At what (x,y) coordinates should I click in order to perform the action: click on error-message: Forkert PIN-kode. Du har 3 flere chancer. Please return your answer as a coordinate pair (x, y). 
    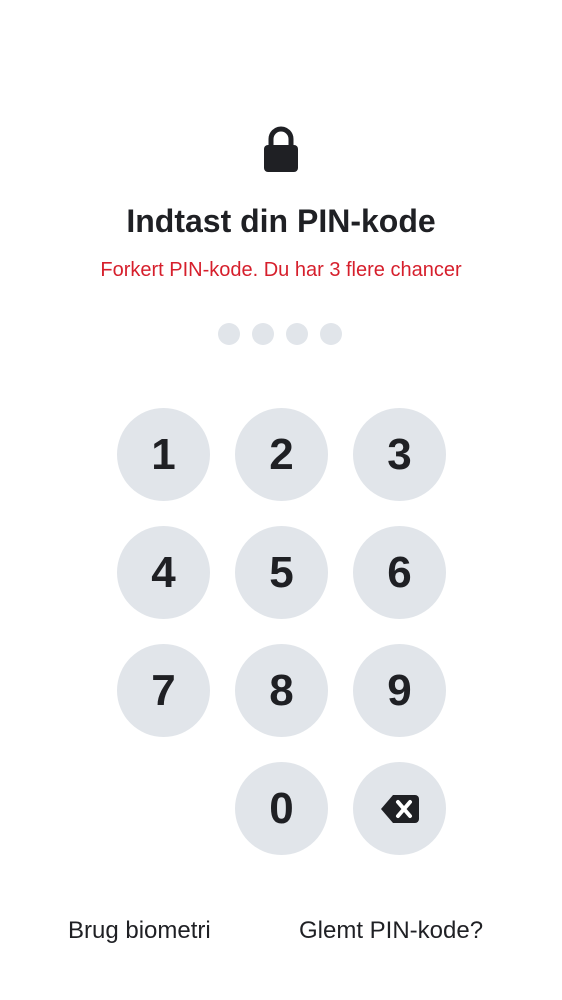
    Looking at the image, I should click on (281, 270).